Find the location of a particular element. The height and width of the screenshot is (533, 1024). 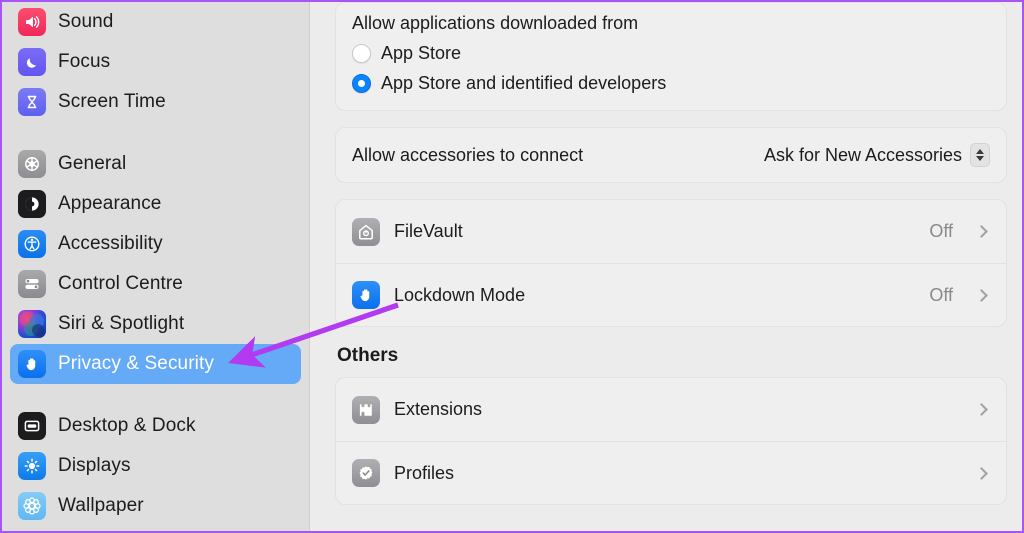

sliders-icon is located at coordinates (32, 284).